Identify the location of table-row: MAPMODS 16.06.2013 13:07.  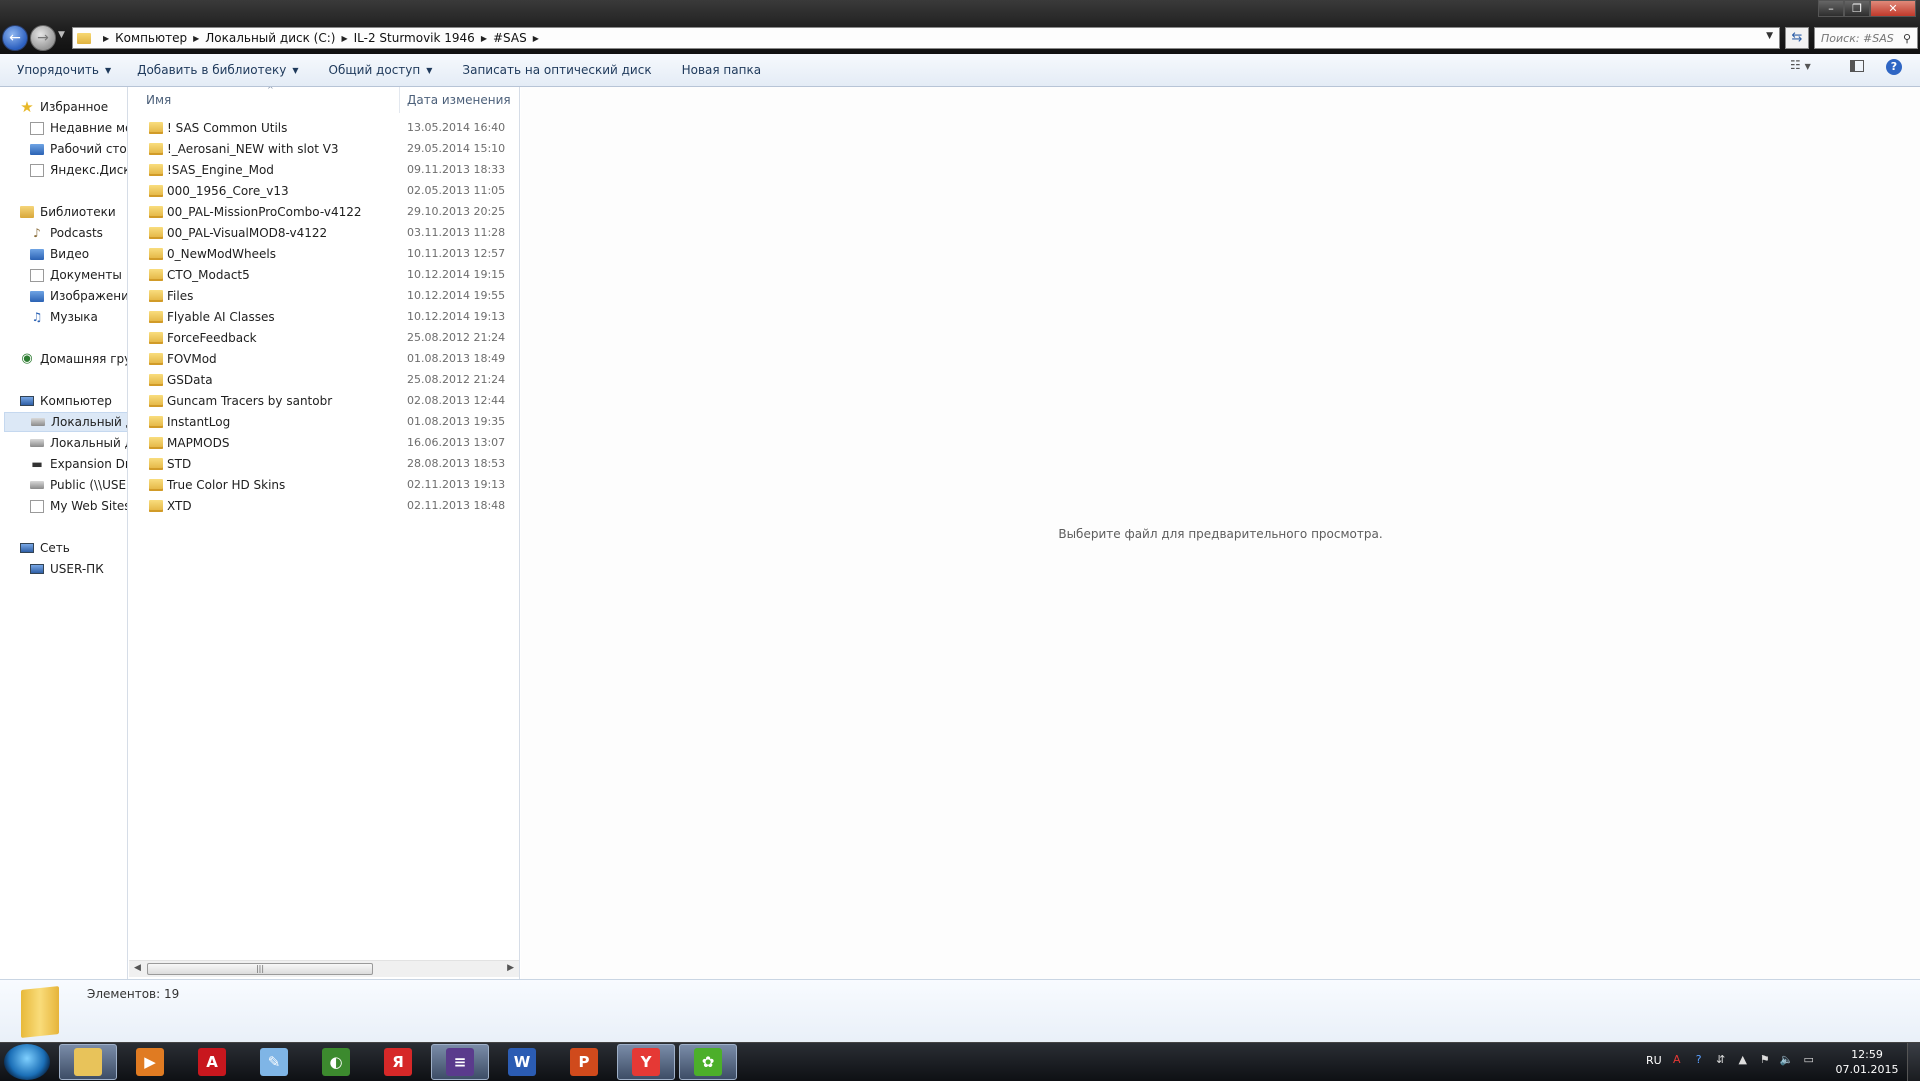
(324, 442).